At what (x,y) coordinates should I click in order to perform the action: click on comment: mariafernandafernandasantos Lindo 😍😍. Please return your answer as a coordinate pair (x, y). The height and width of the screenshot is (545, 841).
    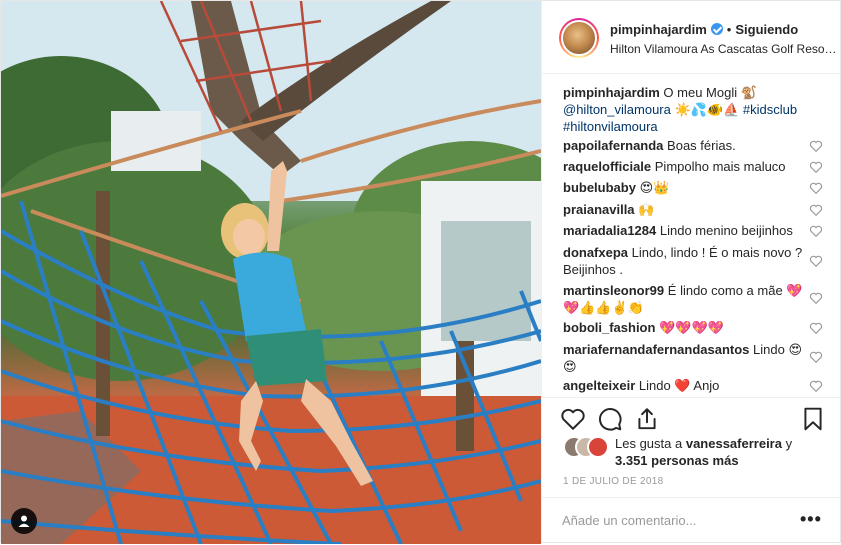
    Looking at the image, I should click on (685, 358).